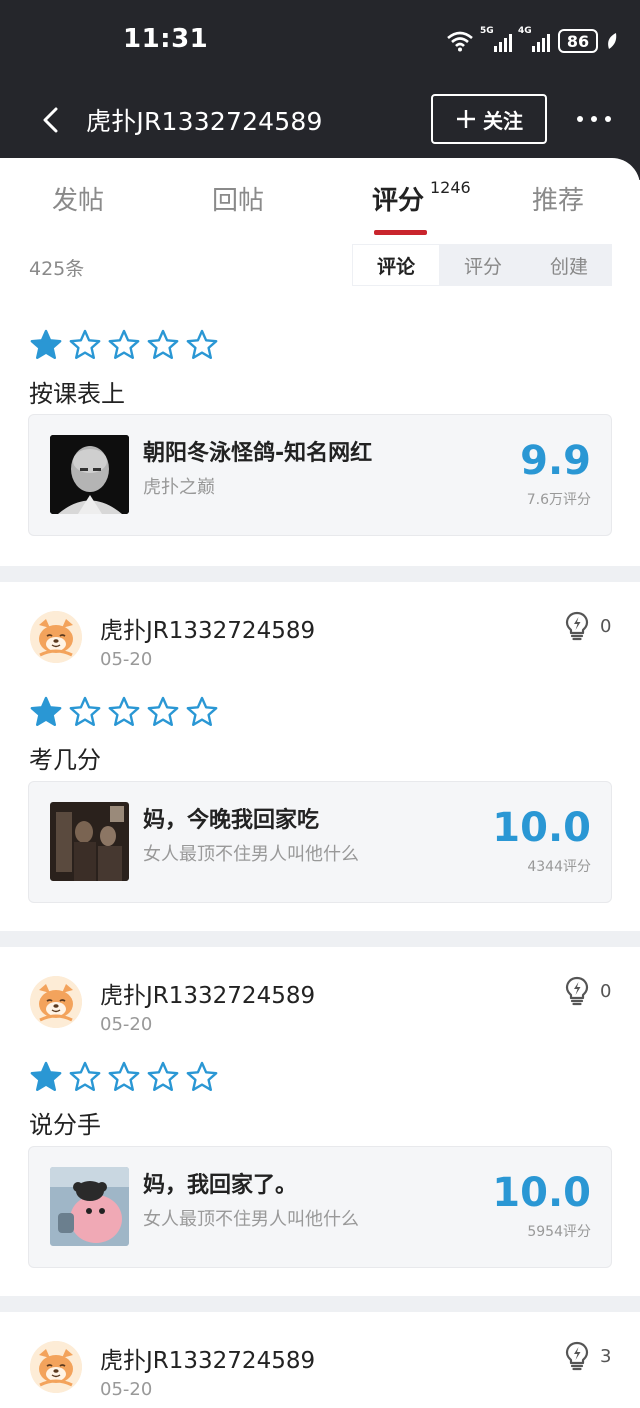  I want to click on sort-segmented-control: 评论 评分 创建, so click(482, 265).